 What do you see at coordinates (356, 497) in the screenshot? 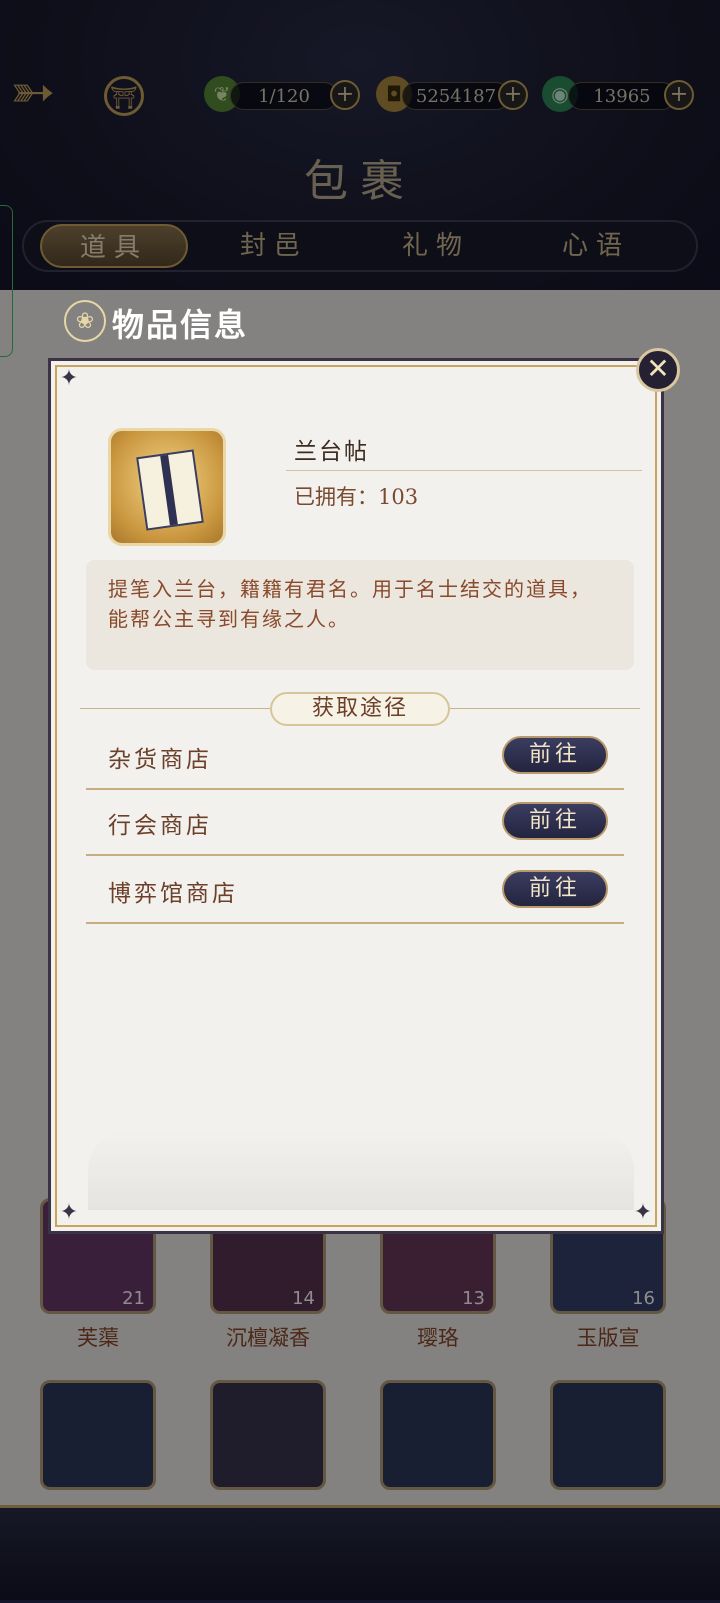
I see `owned-count: 已拥有：103` at bounding box center [356, 497].